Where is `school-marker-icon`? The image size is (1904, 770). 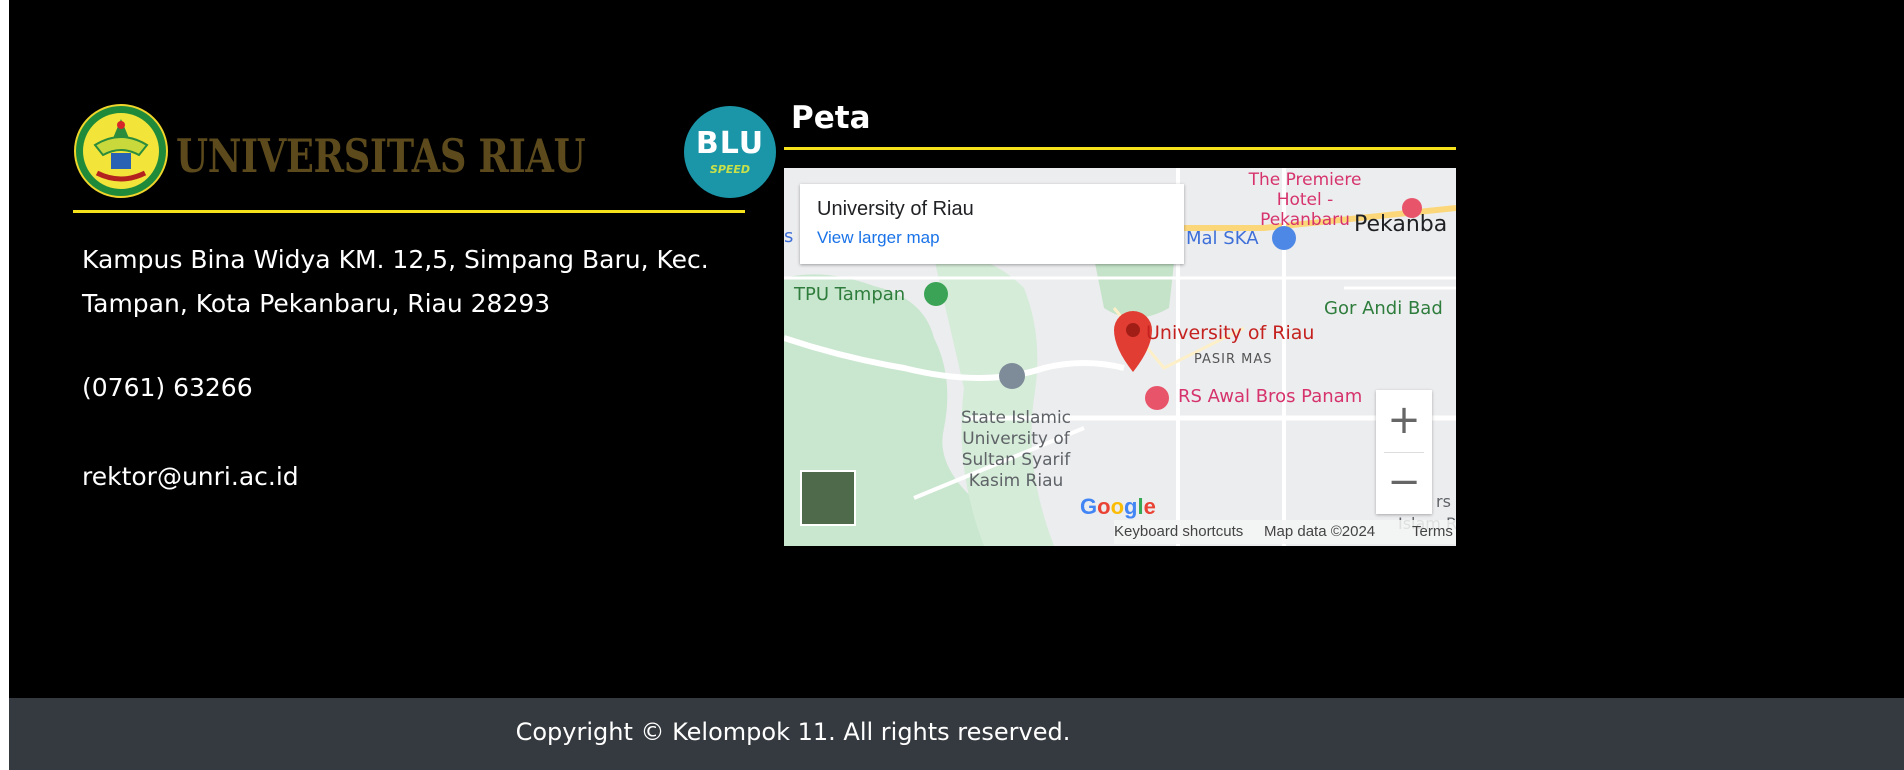
school-marker-icon is located at coordinates (1012, 376).